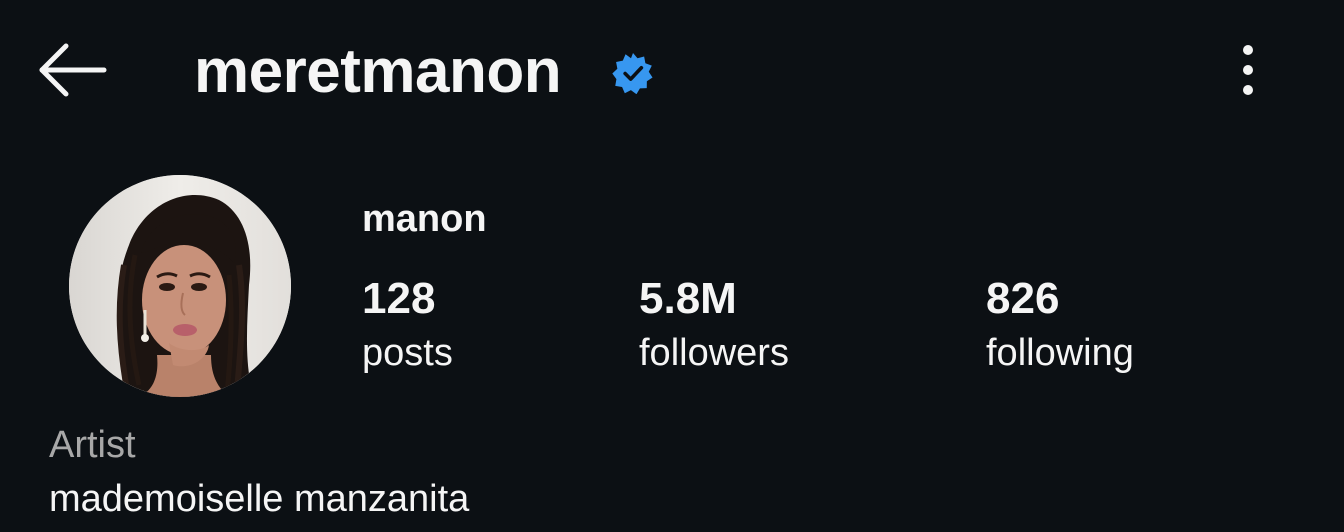 The image size is (1344, 532). What do you see at coordinates (259, 499) in the screenshot?
I see `profile-bio: mademoiselle manzanita` at bounding box center [259, 499].